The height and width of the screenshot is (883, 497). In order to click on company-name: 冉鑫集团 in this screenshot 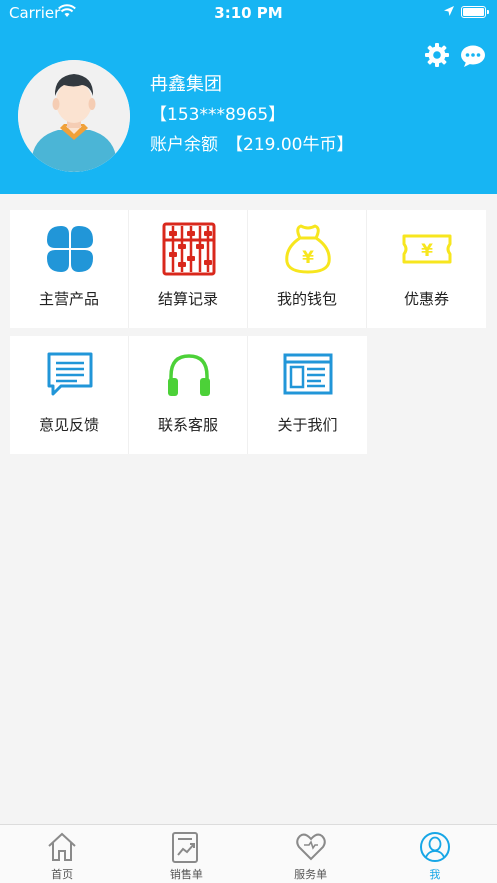, I will do `click(186, 84)`.